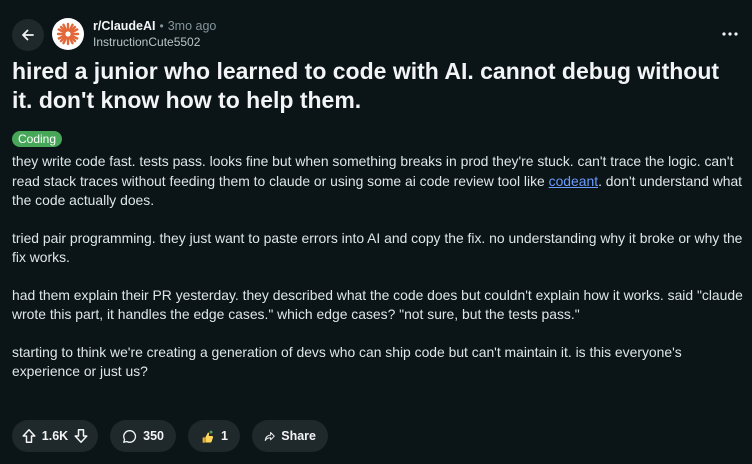 The image size is (752, 464). I want to click on arrow-left-icon, so click(28, 35).